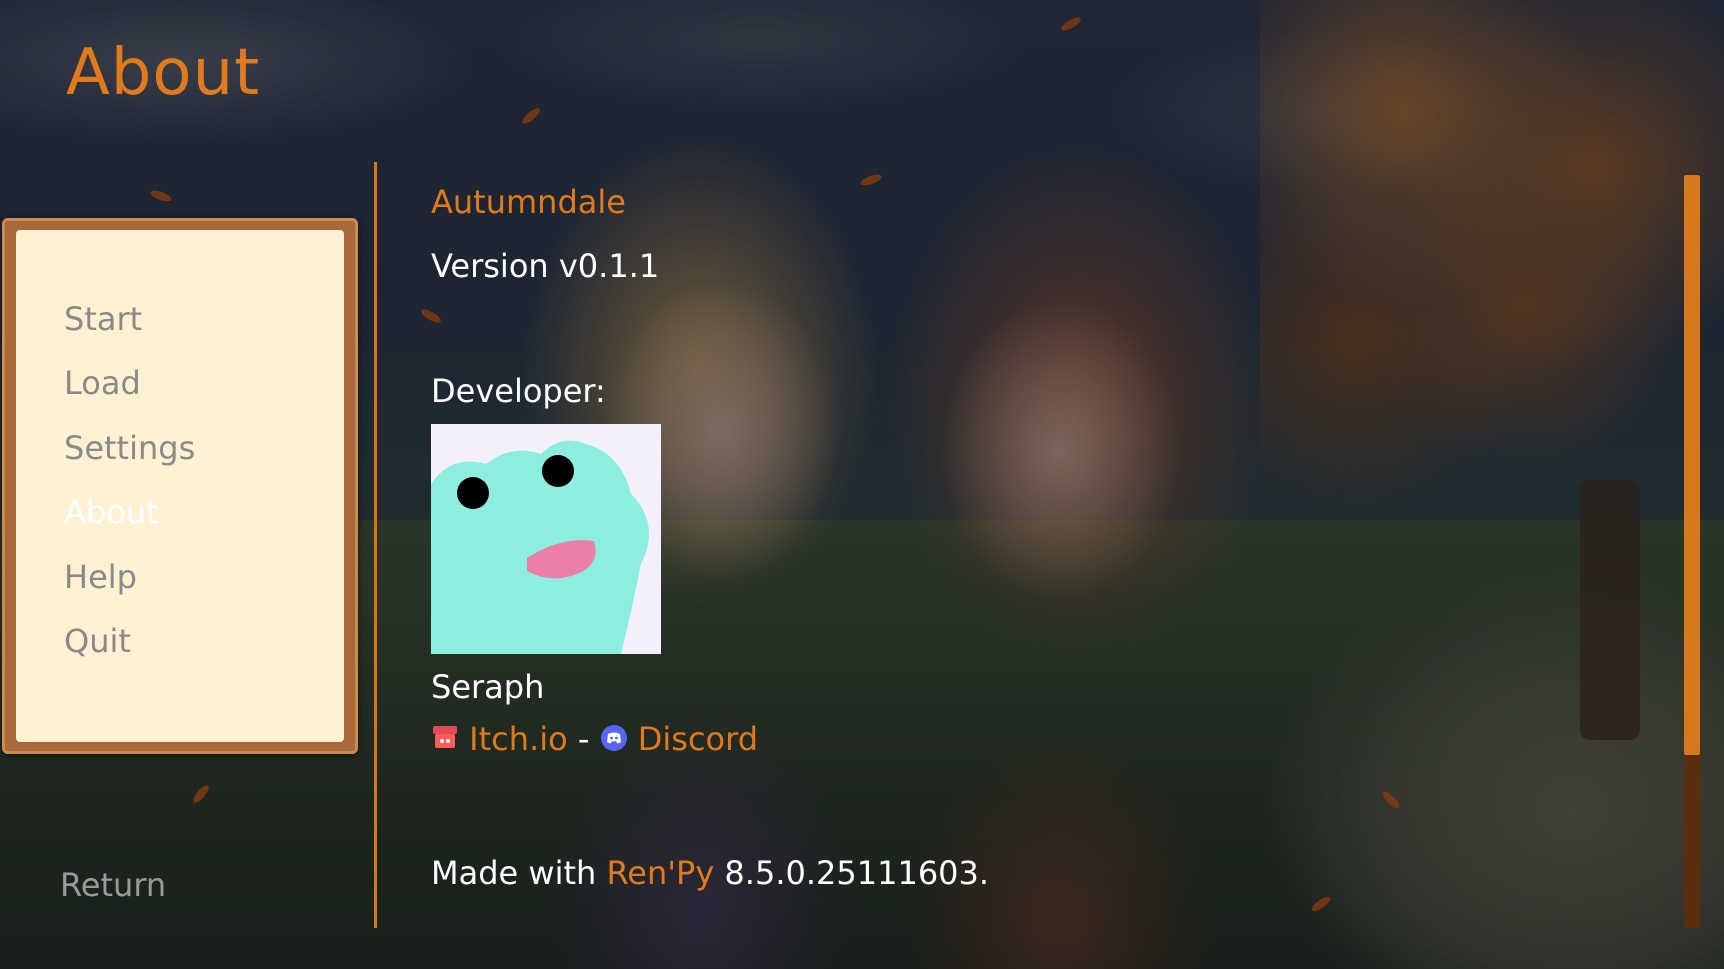 Image resolution: width=1724 pixels, height=969 pixels. What do you see at coordinates (375, 545) in the screenshot?
I see `menu-divider` at bounding box center [375, 545].